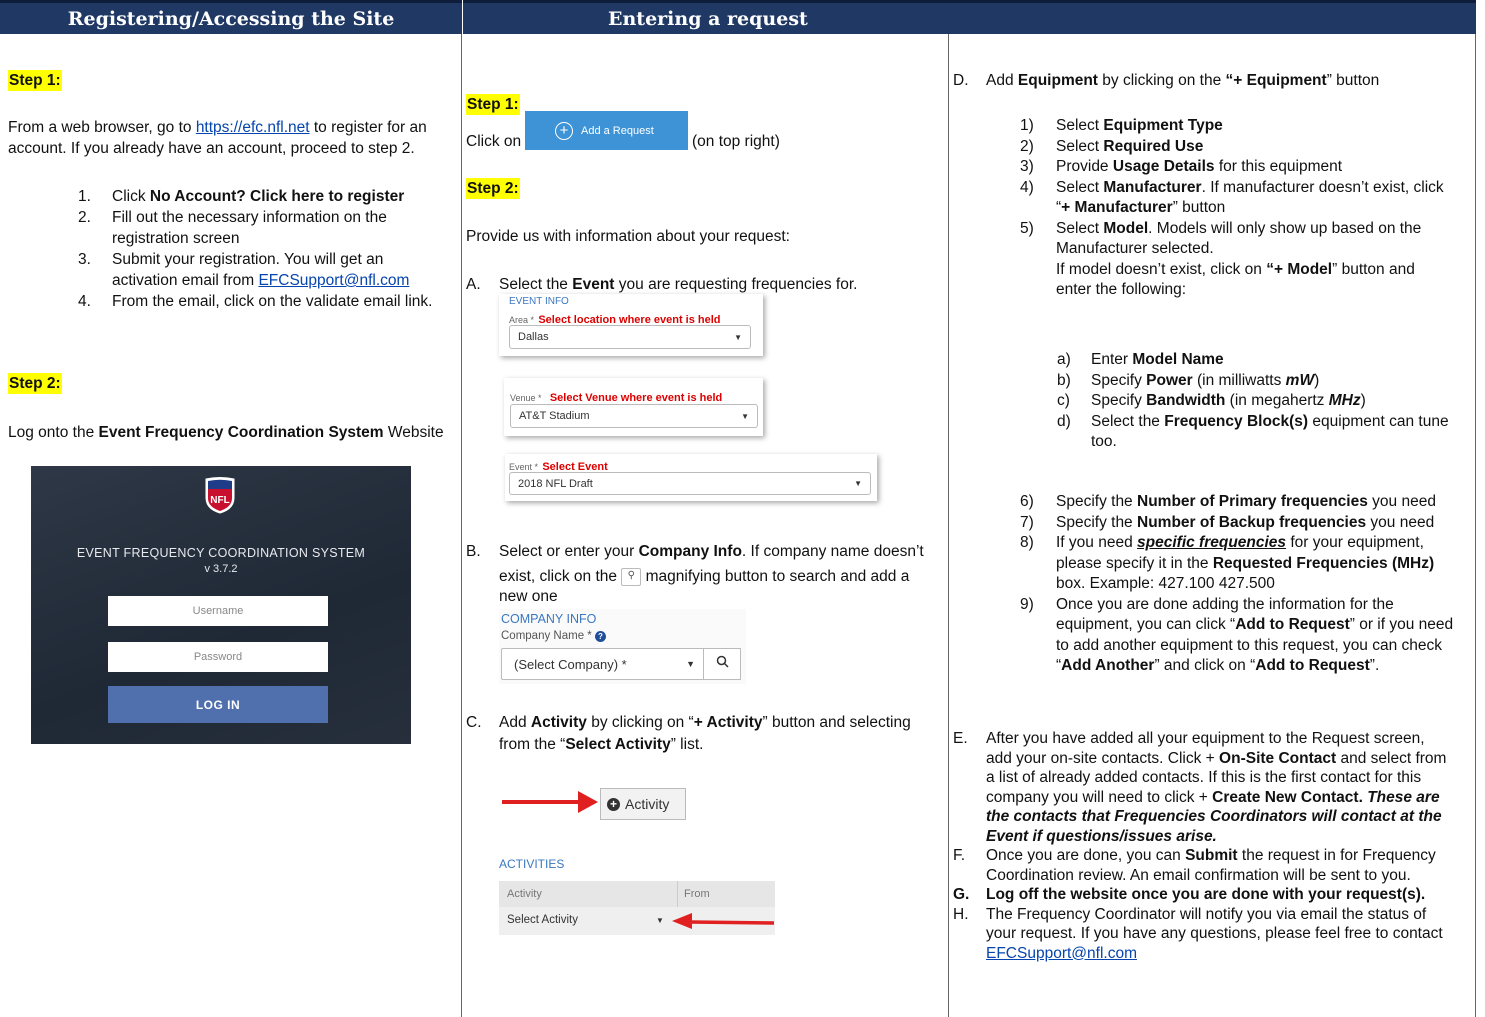 The image size is (1485, 1017). What do you see at coordinates (690, 551) in the screenshot?
I see `company-info-bold: Company Info` at bounding box center [690, 551].